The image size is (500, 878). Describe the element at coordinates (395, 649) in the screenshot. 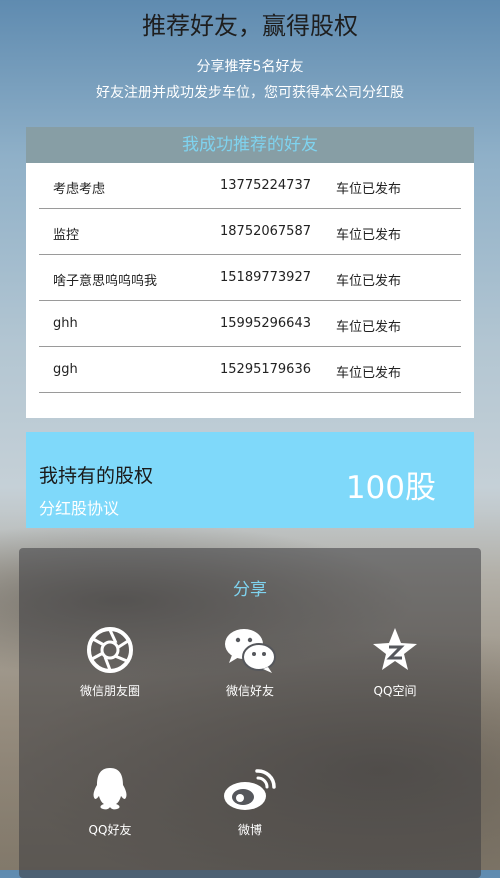

I see `qzone-icon` at that location.